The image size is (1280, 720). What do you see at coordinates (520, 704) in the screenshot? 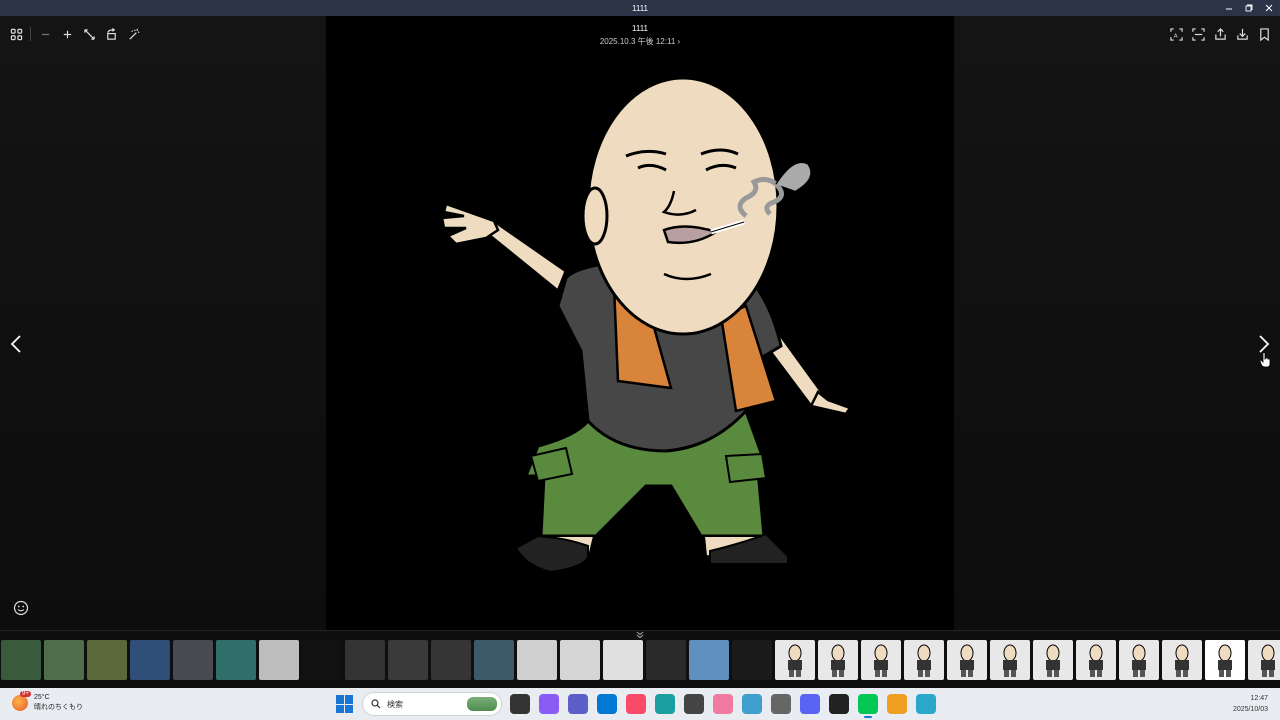
I see `file-explorer-icon` at bounding box center [520, 704].